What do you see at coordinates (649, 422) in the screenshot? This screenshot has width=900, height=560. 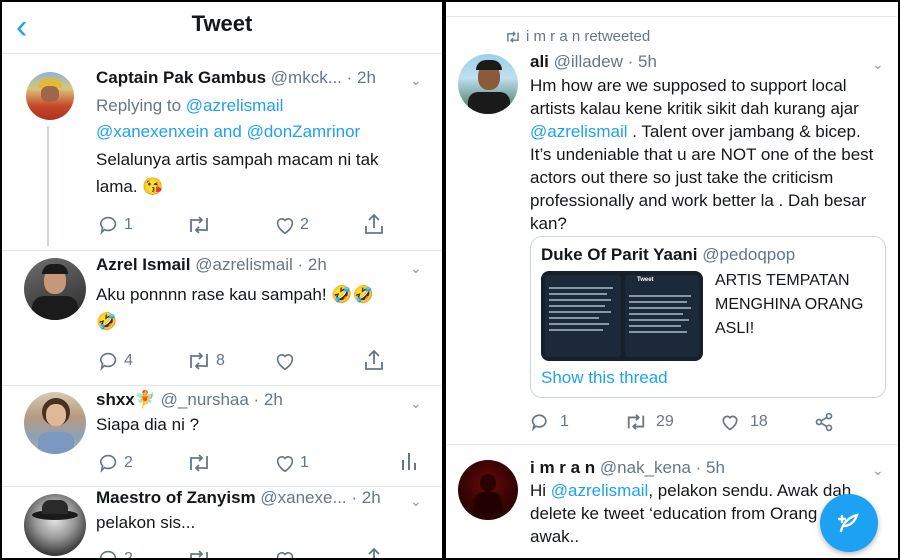 I see `retweet-button: 29` at bounding box center [649, 422].